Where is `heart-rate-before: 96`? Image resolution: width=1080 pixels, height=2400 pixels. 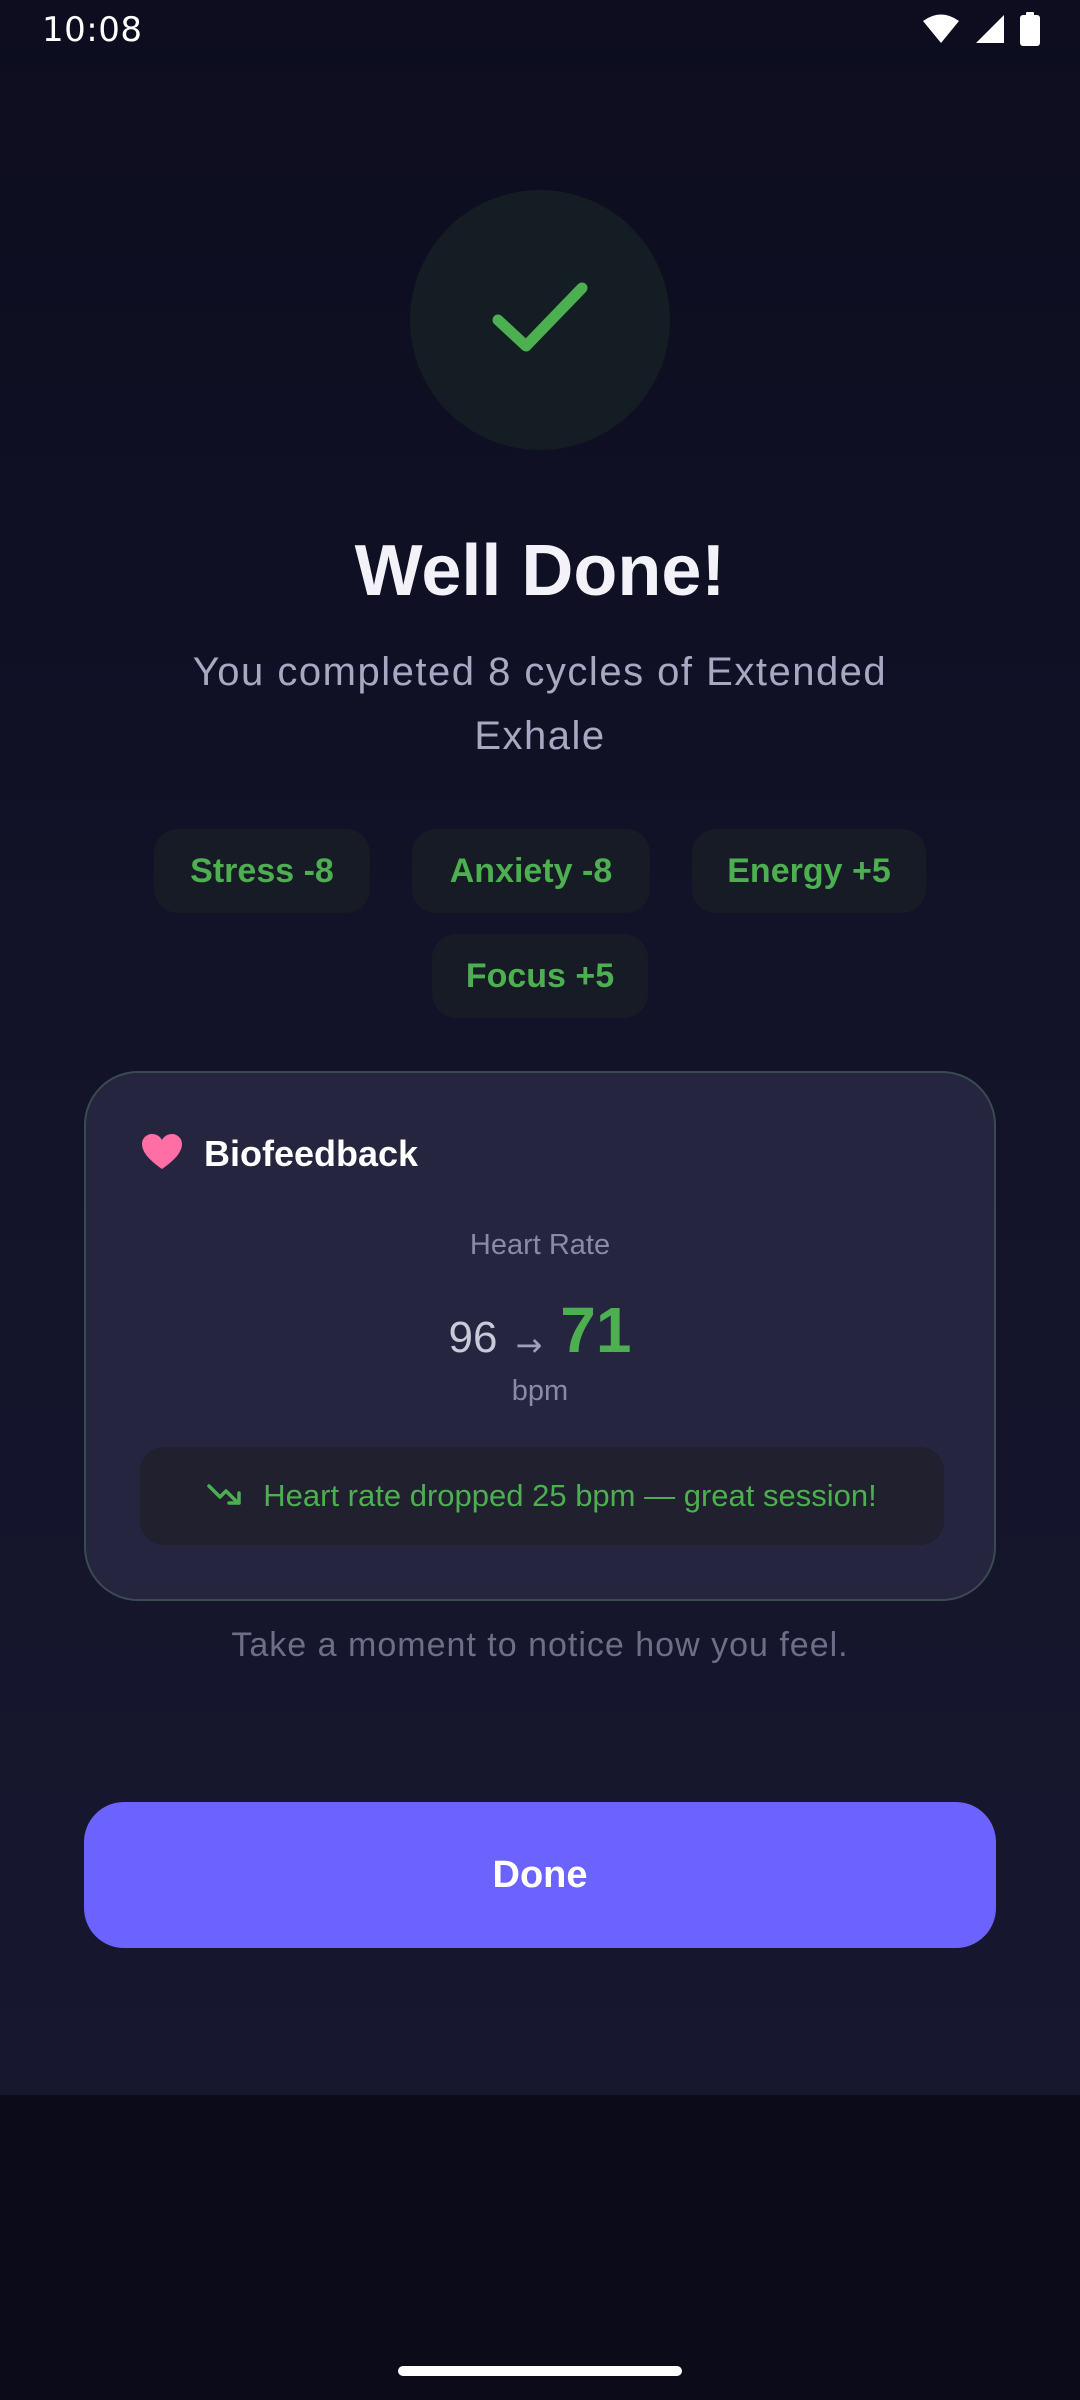
heart-rate-before: 96 is located at coordinates (473, 1337).